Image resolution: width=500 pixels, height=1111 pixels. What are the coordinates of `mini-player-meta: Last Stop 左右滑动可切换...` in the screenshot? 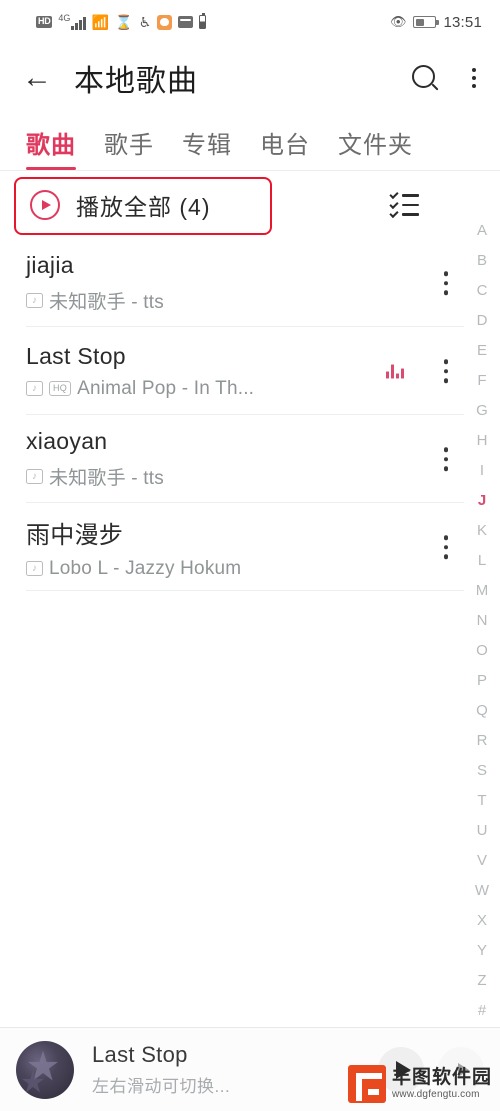 It's located at (161, 1069).